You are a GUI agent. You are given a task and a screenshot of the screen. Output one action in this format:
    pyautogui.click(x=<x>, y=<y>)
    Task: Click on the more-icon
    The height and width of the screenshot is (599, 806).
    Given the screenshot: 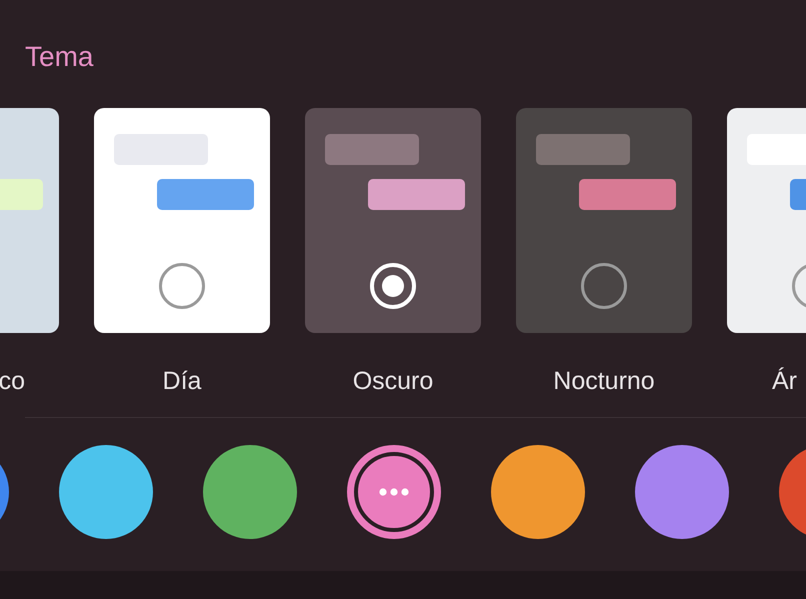 What is the action you would take?
    pyautogui.click(x=394, y=492)
    